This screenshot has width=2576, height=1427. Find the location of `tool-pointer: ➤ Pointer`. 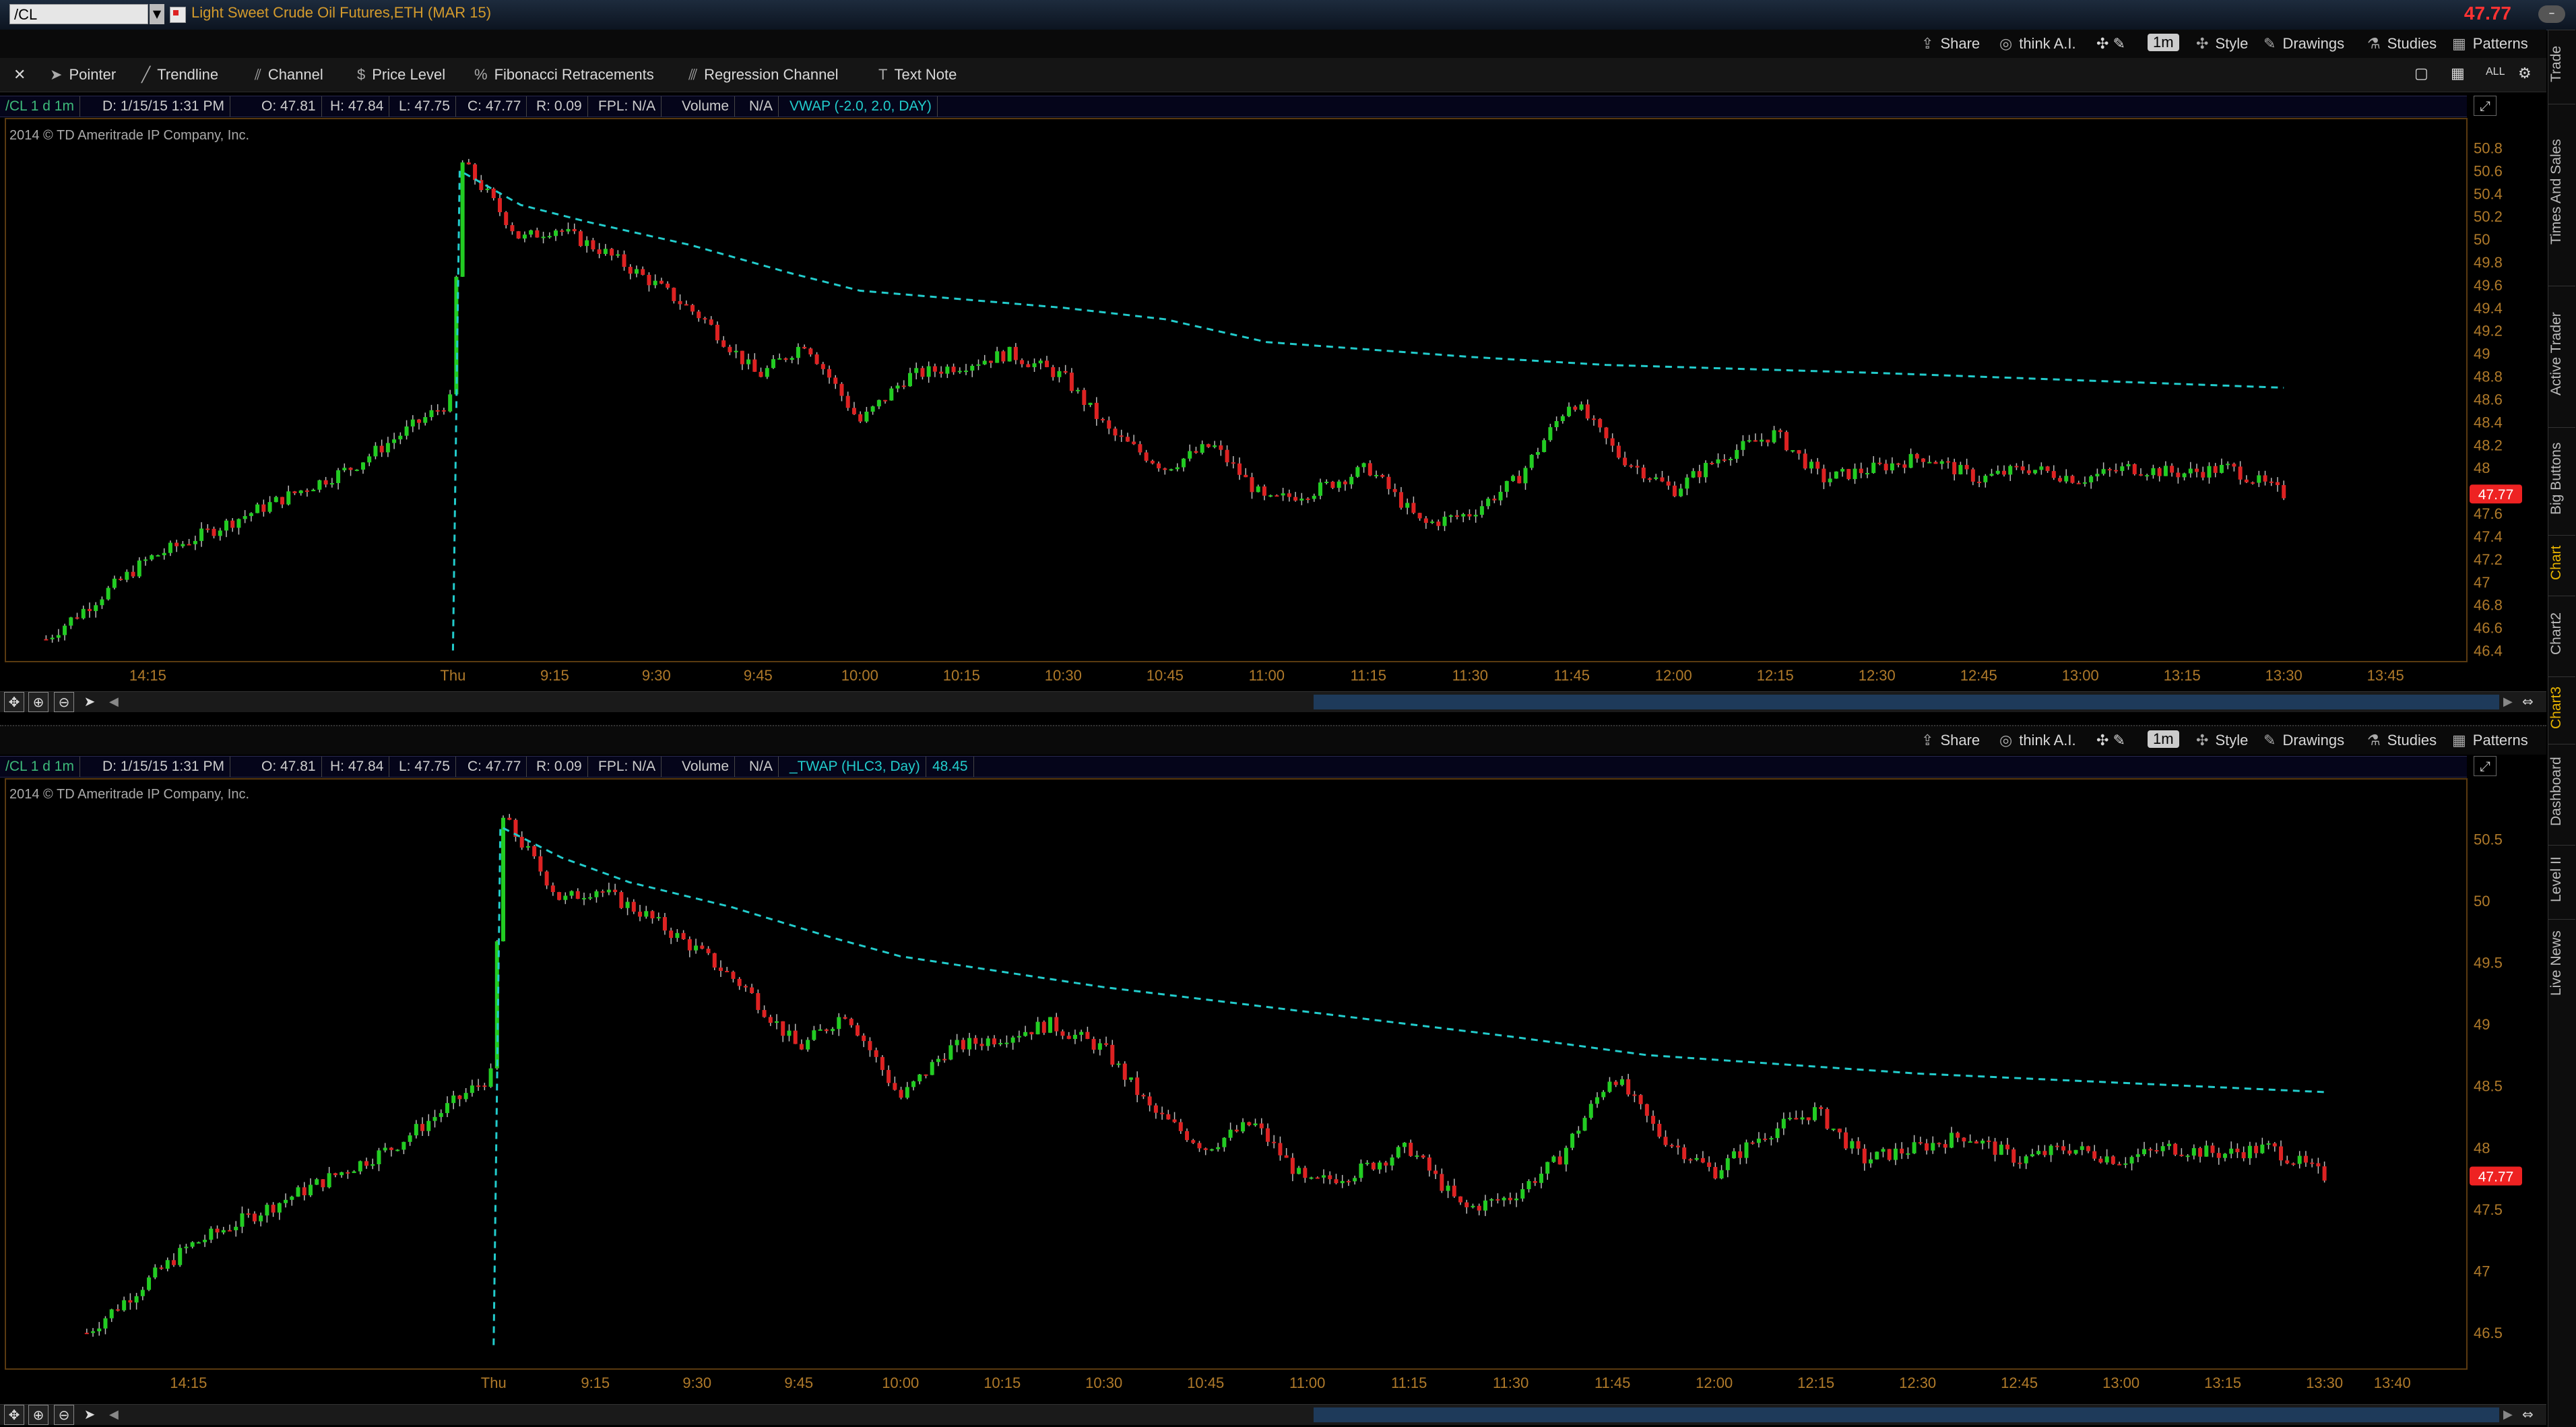

tool-pointer: ➤ Pointer is located at coordinates (83, 75).